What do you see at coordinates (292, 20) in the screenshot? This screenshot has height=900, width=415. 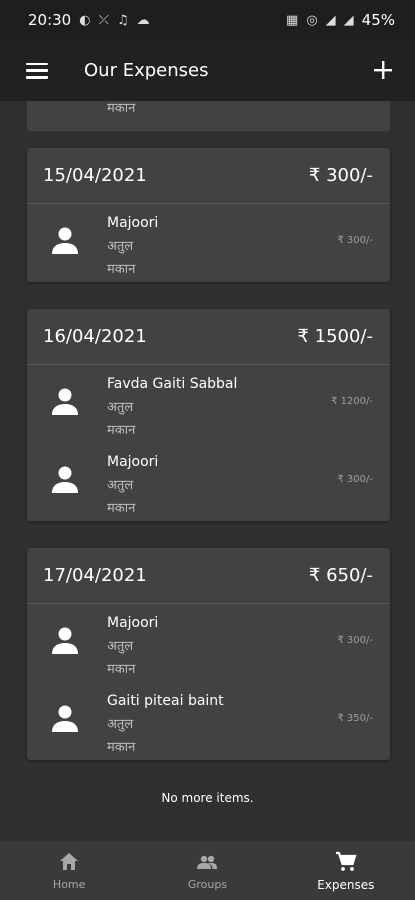 I see `volte-icon: ▦` at bounding box center [292, 20].